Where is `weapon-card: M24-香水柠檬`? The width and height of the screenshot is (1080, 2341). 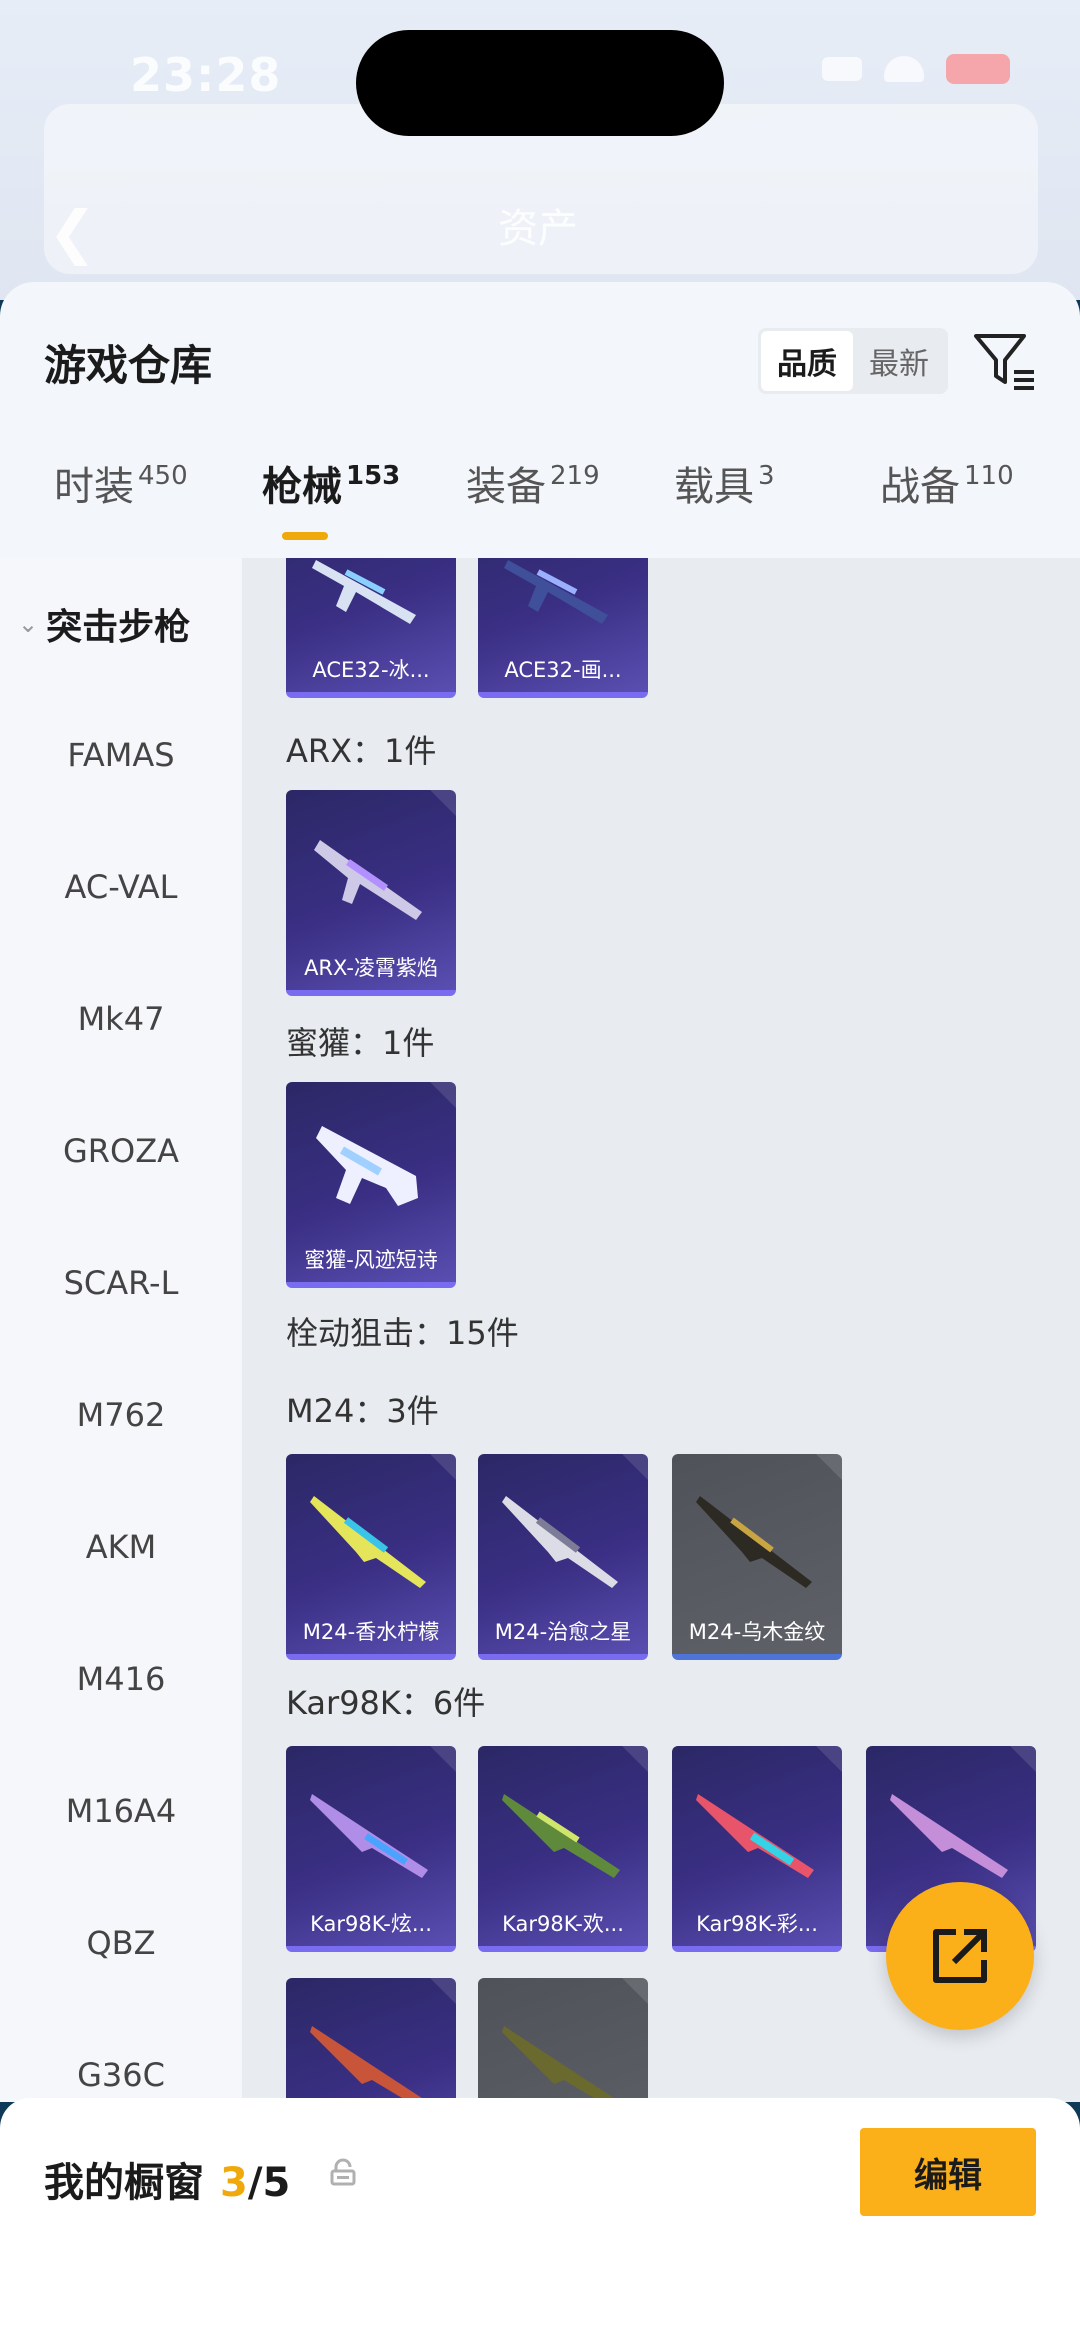 weapon-card: M24-香水柠檬 is located at coordinates (371, 1557).